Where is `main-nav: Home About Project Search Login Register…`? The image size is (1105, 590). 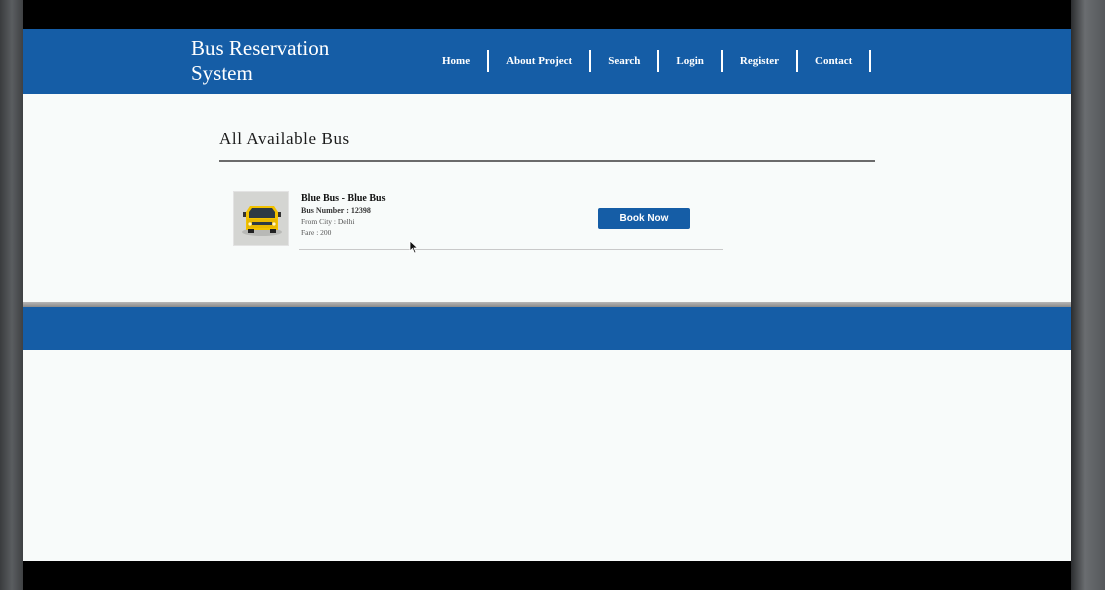
main-nav: Home About Project Search Login Register… is located at coordinates (648, 61).